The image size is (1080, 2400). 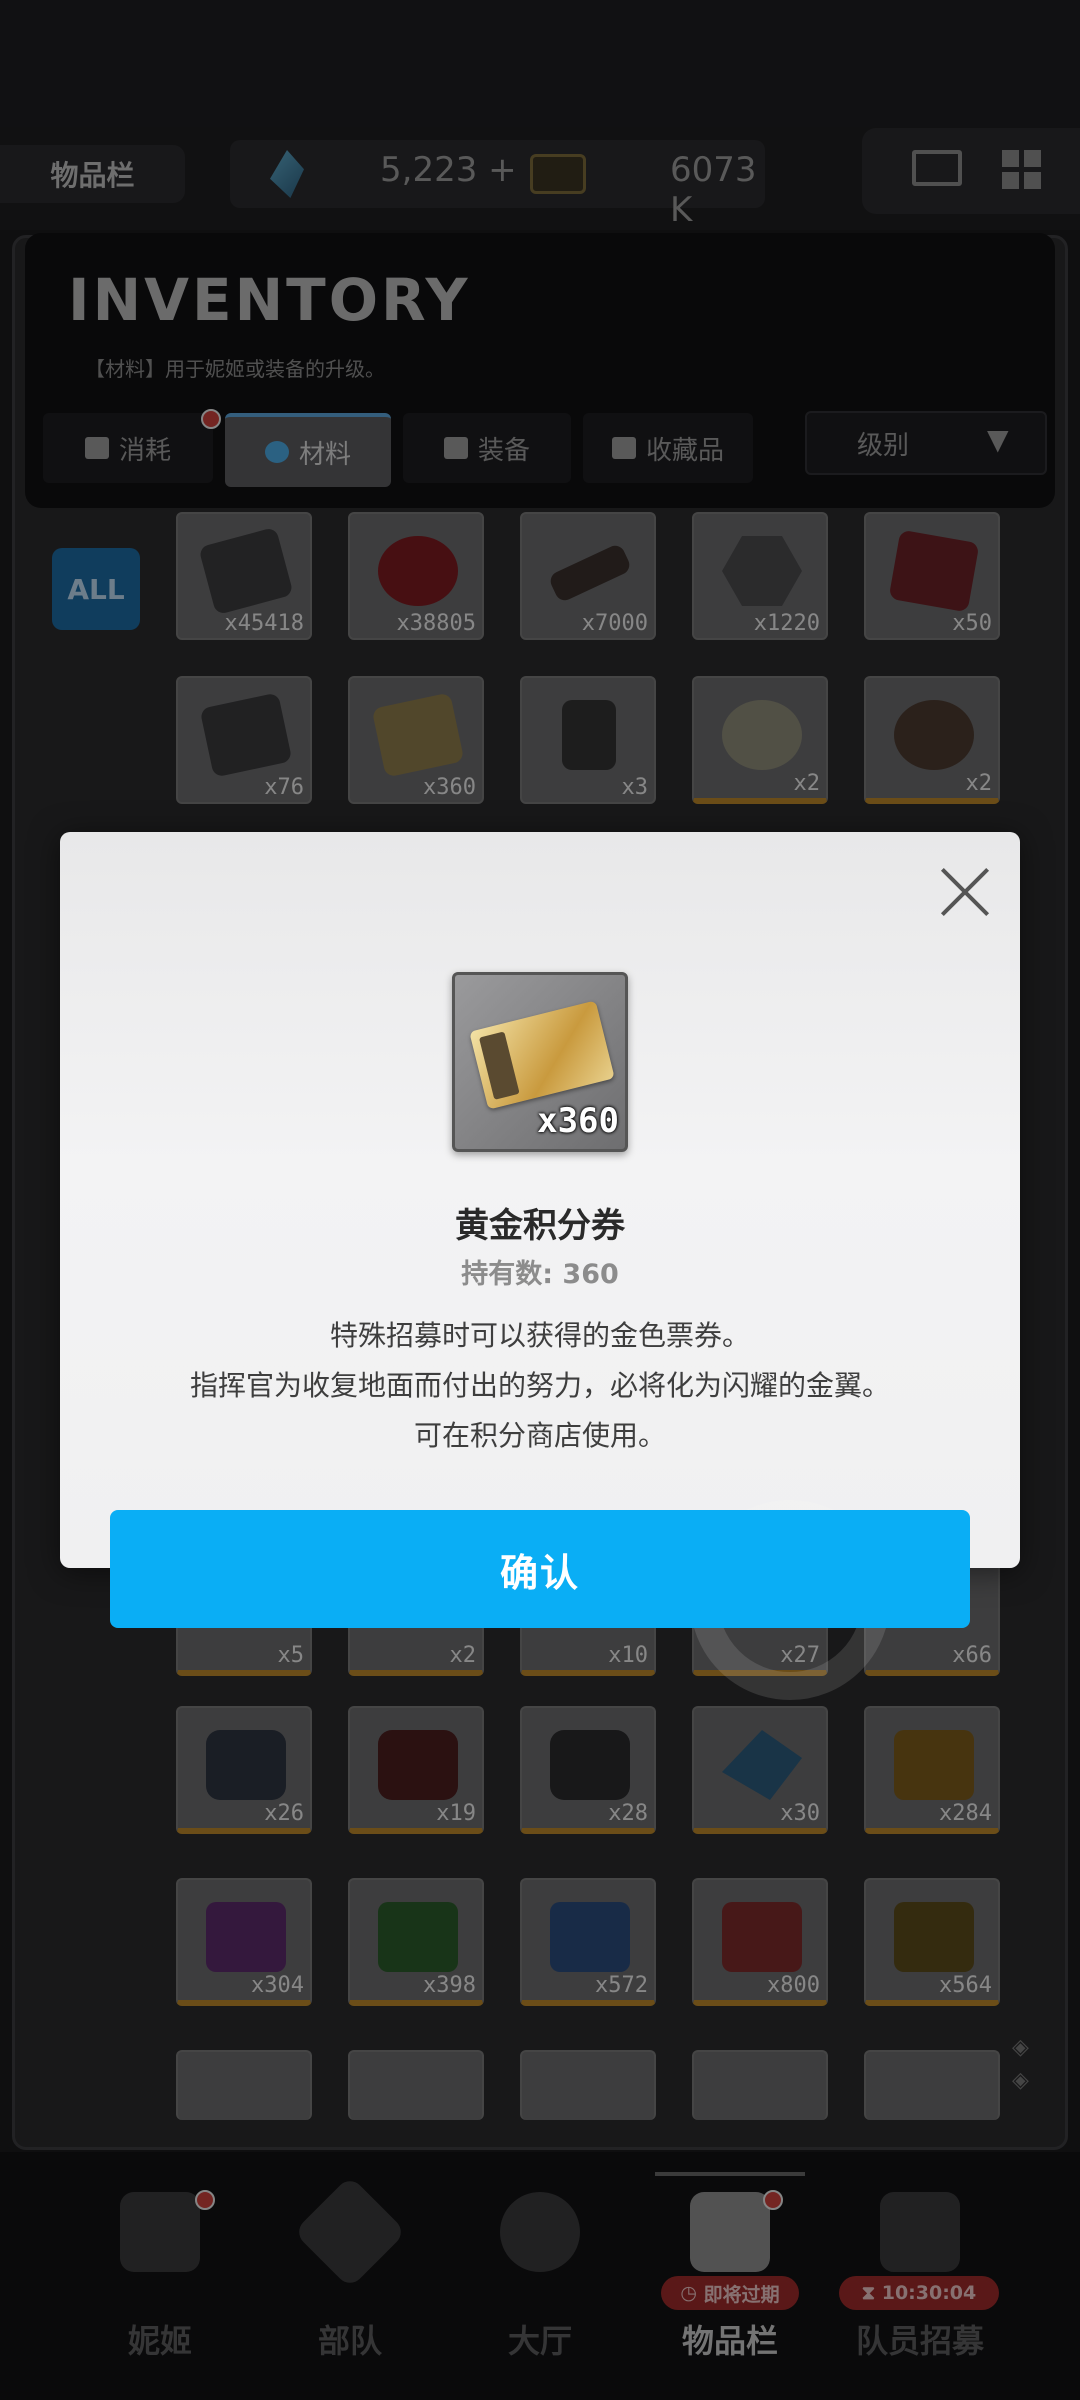 What do you see at coordinates (540, 1274) in the screenshot?
I see `held-count: 持有数: 360` at bounding box center [540, 1274].